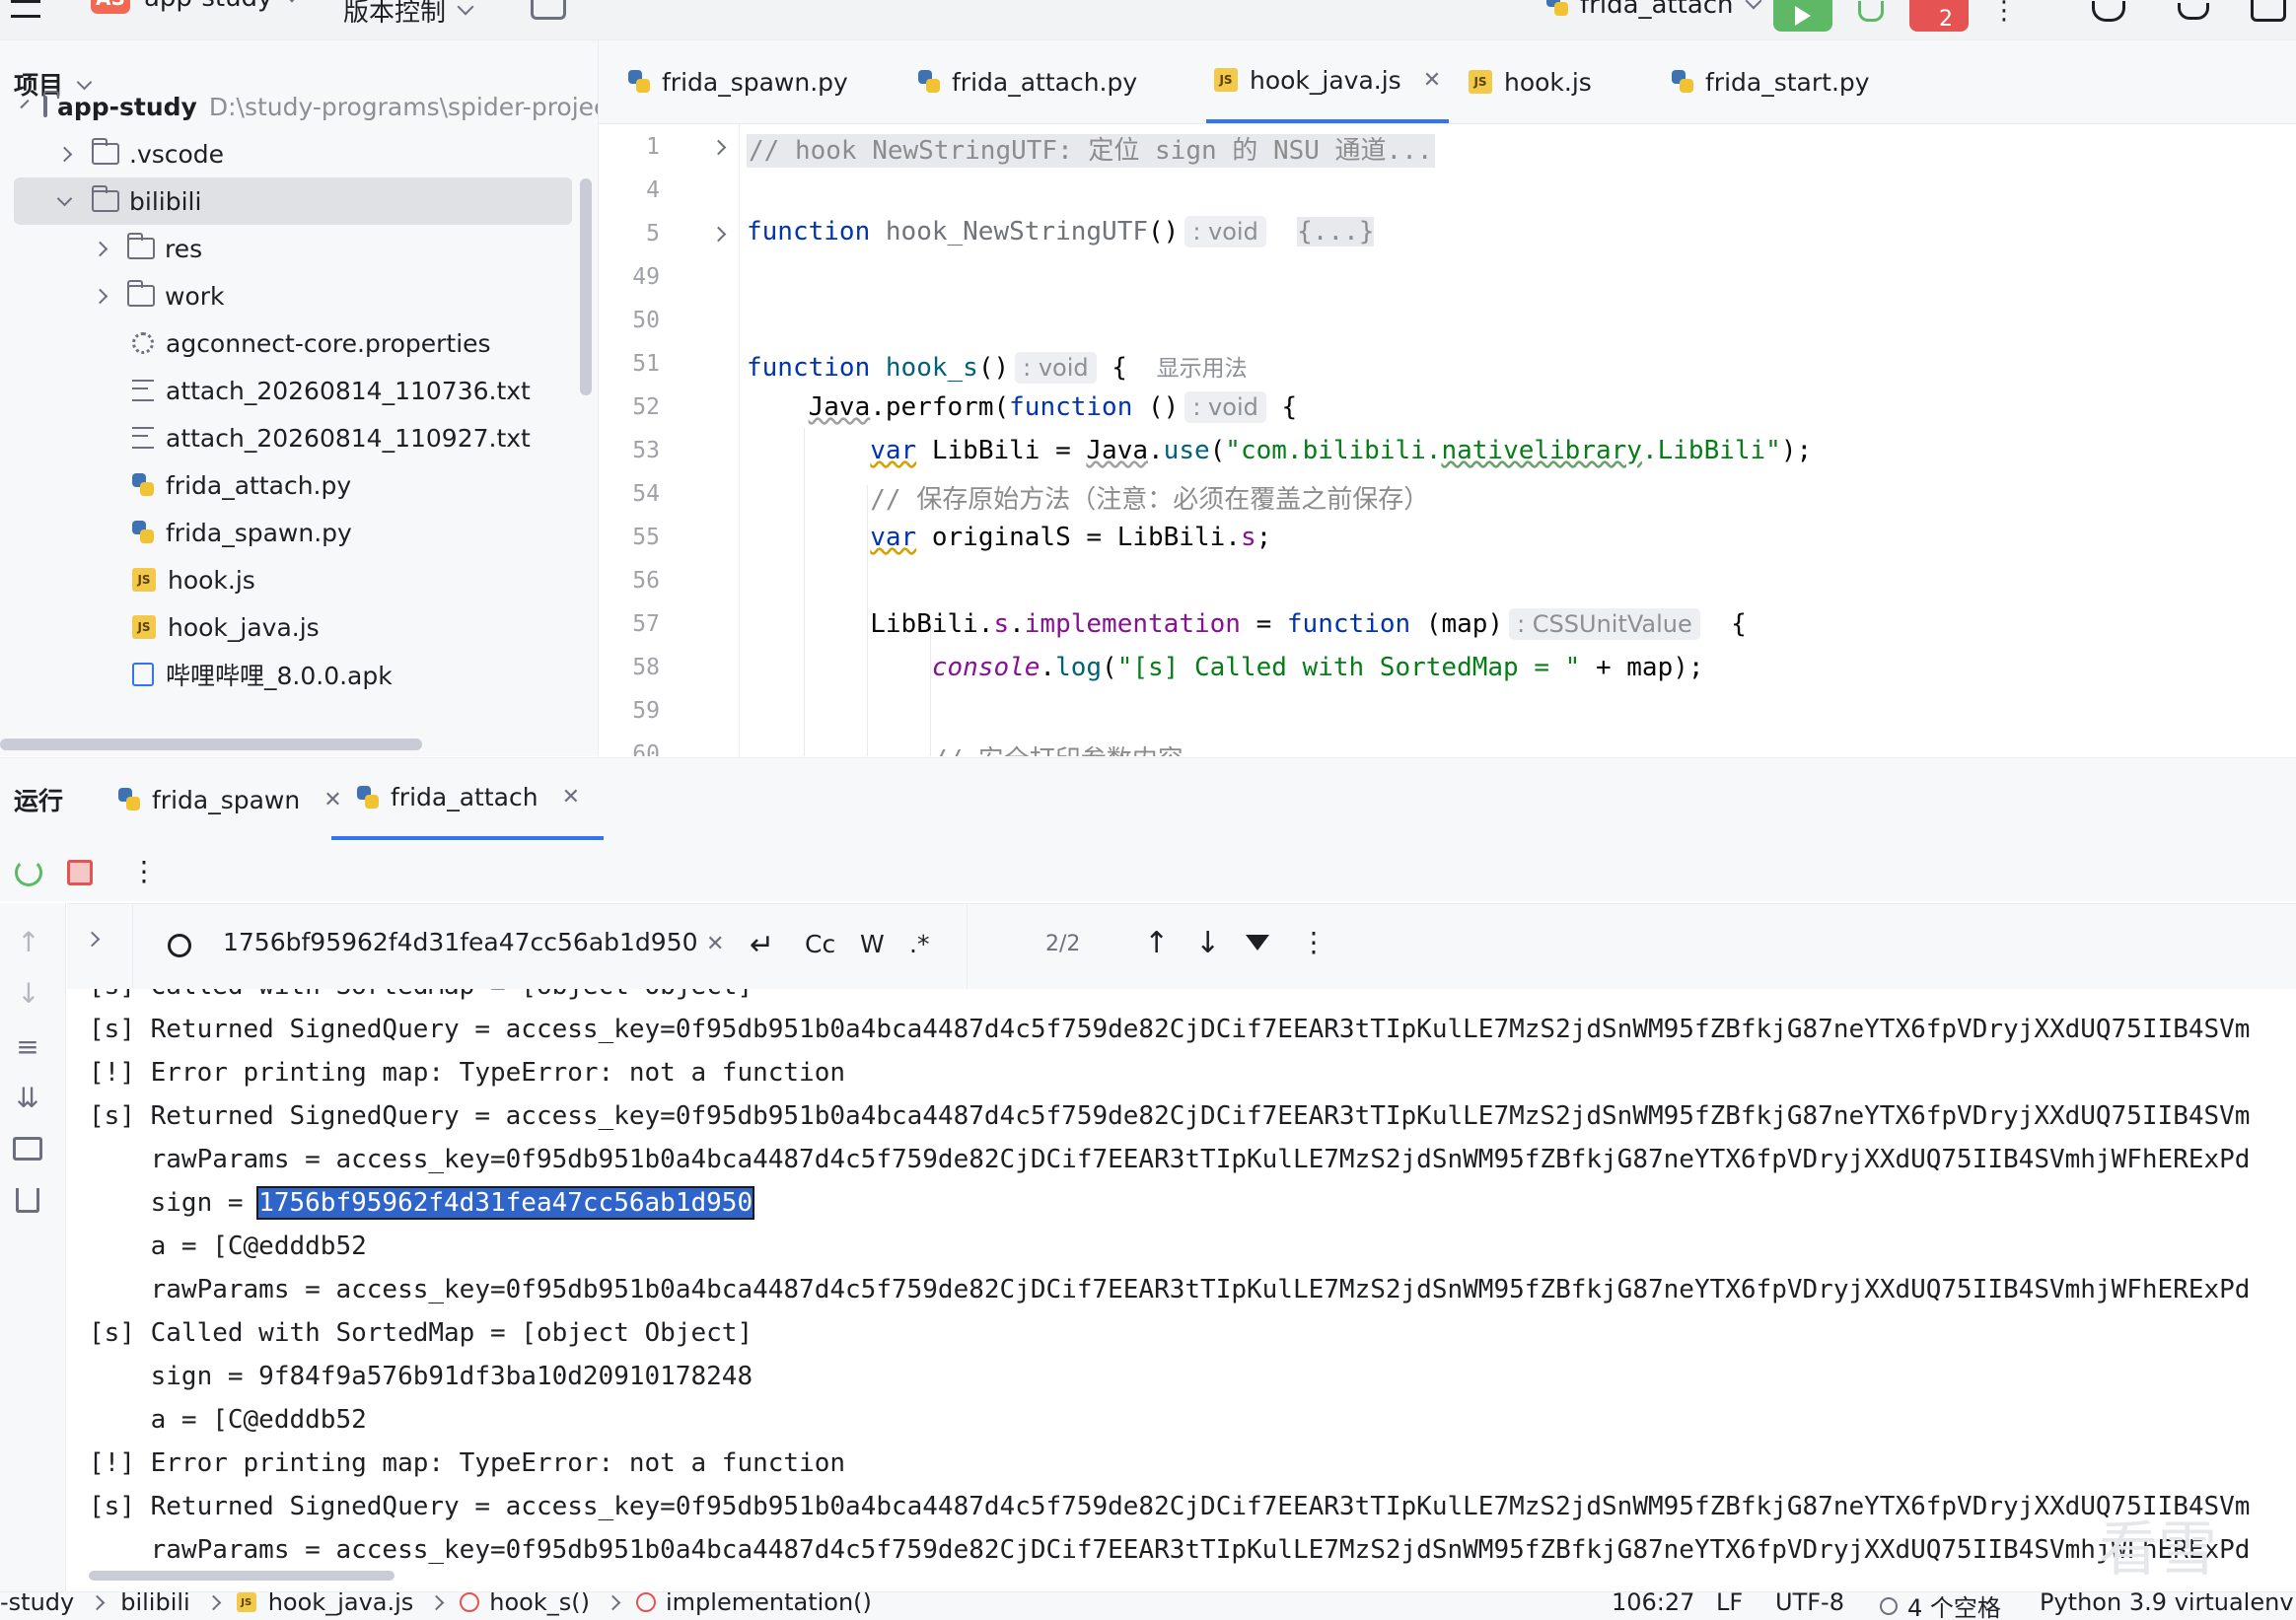 This screenshot has width=2296, height=1620. I want to click on tree-item-attach-txt-1: attach_20260814_110736.txt, so click(291, 390).